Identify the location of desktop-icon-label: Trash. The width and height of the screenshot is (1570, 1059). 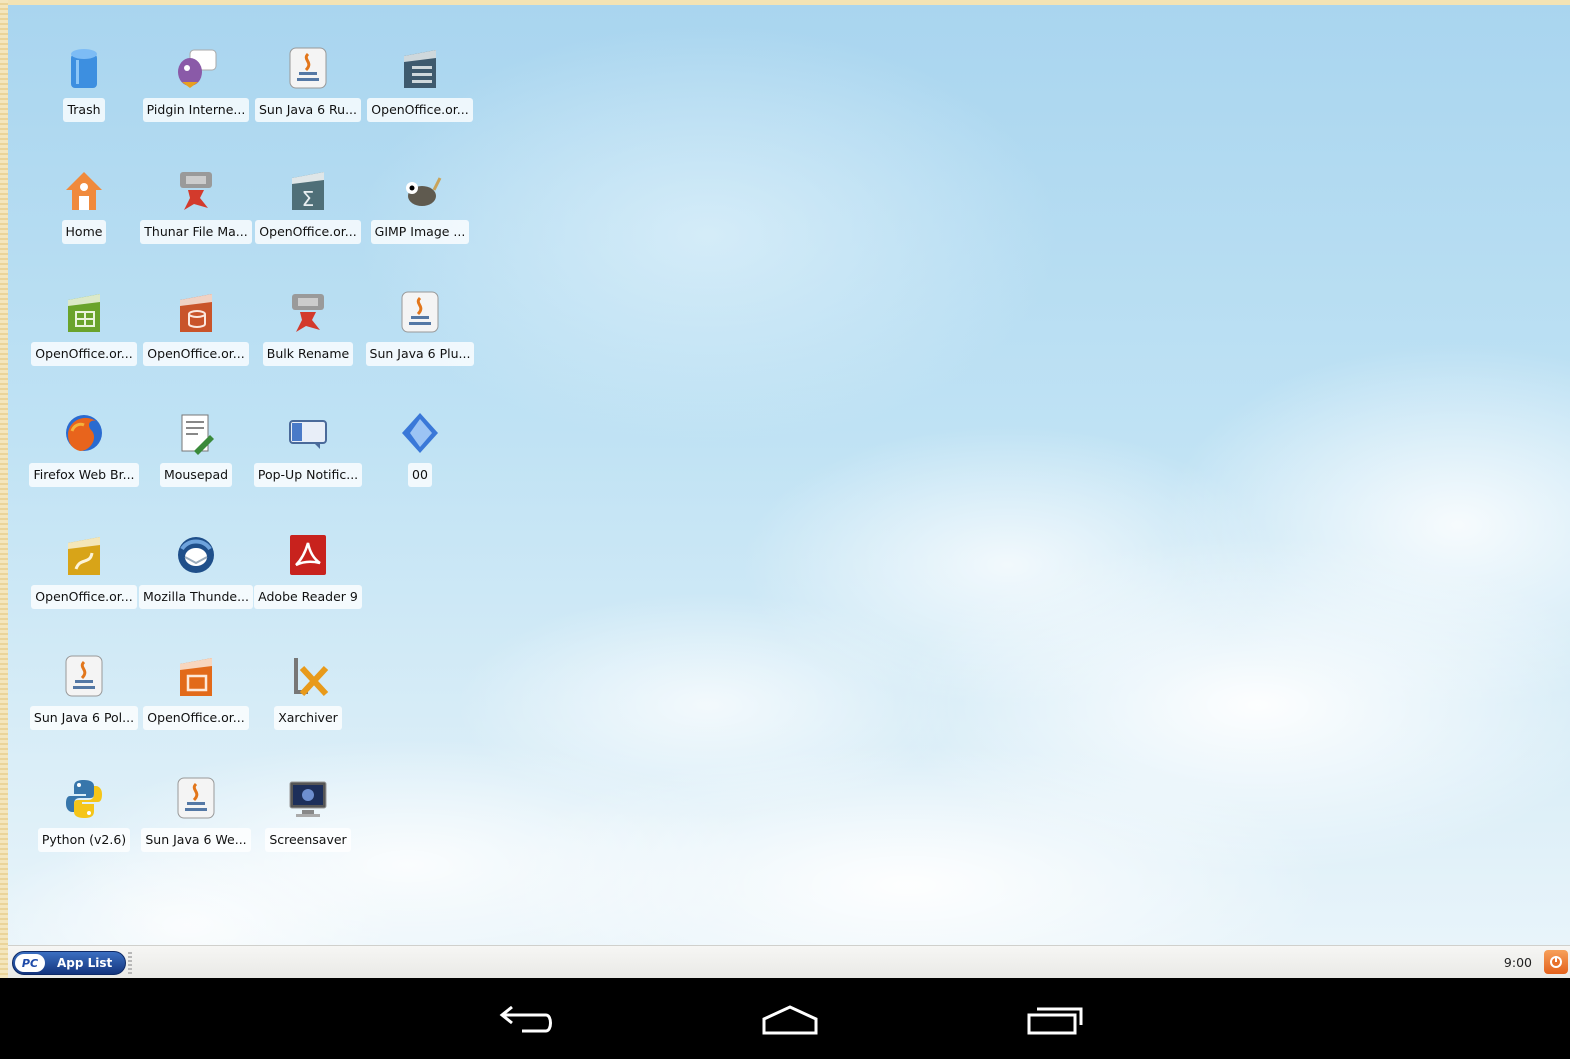
(84, 110).